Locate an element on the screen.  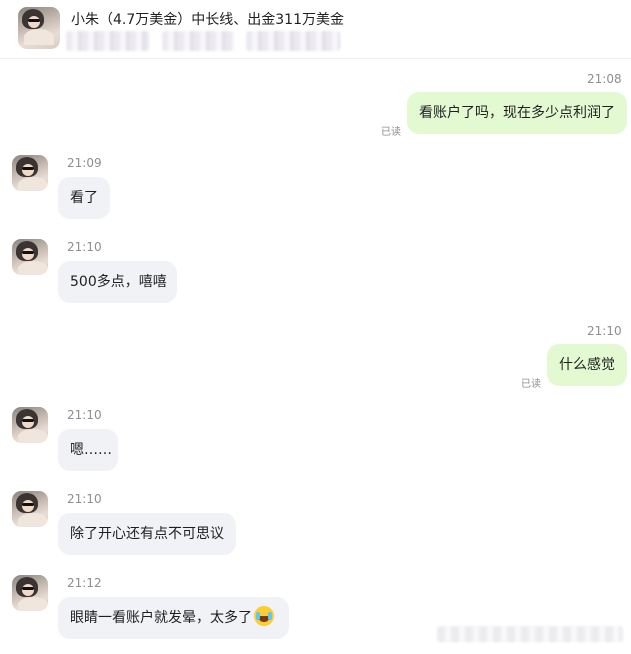
message-time: 21:09 is located at coordinates (84, 163).